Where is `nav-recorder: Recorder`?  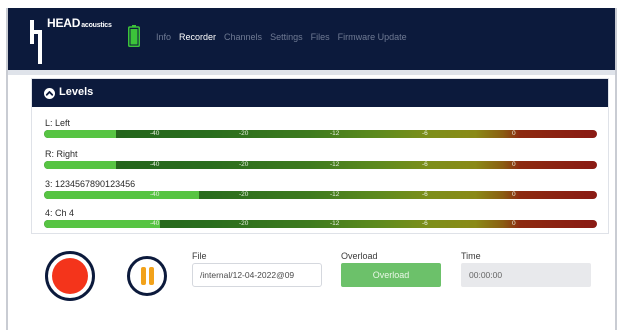
nav-recorder: Recorder is located at coordinates (197, 37).